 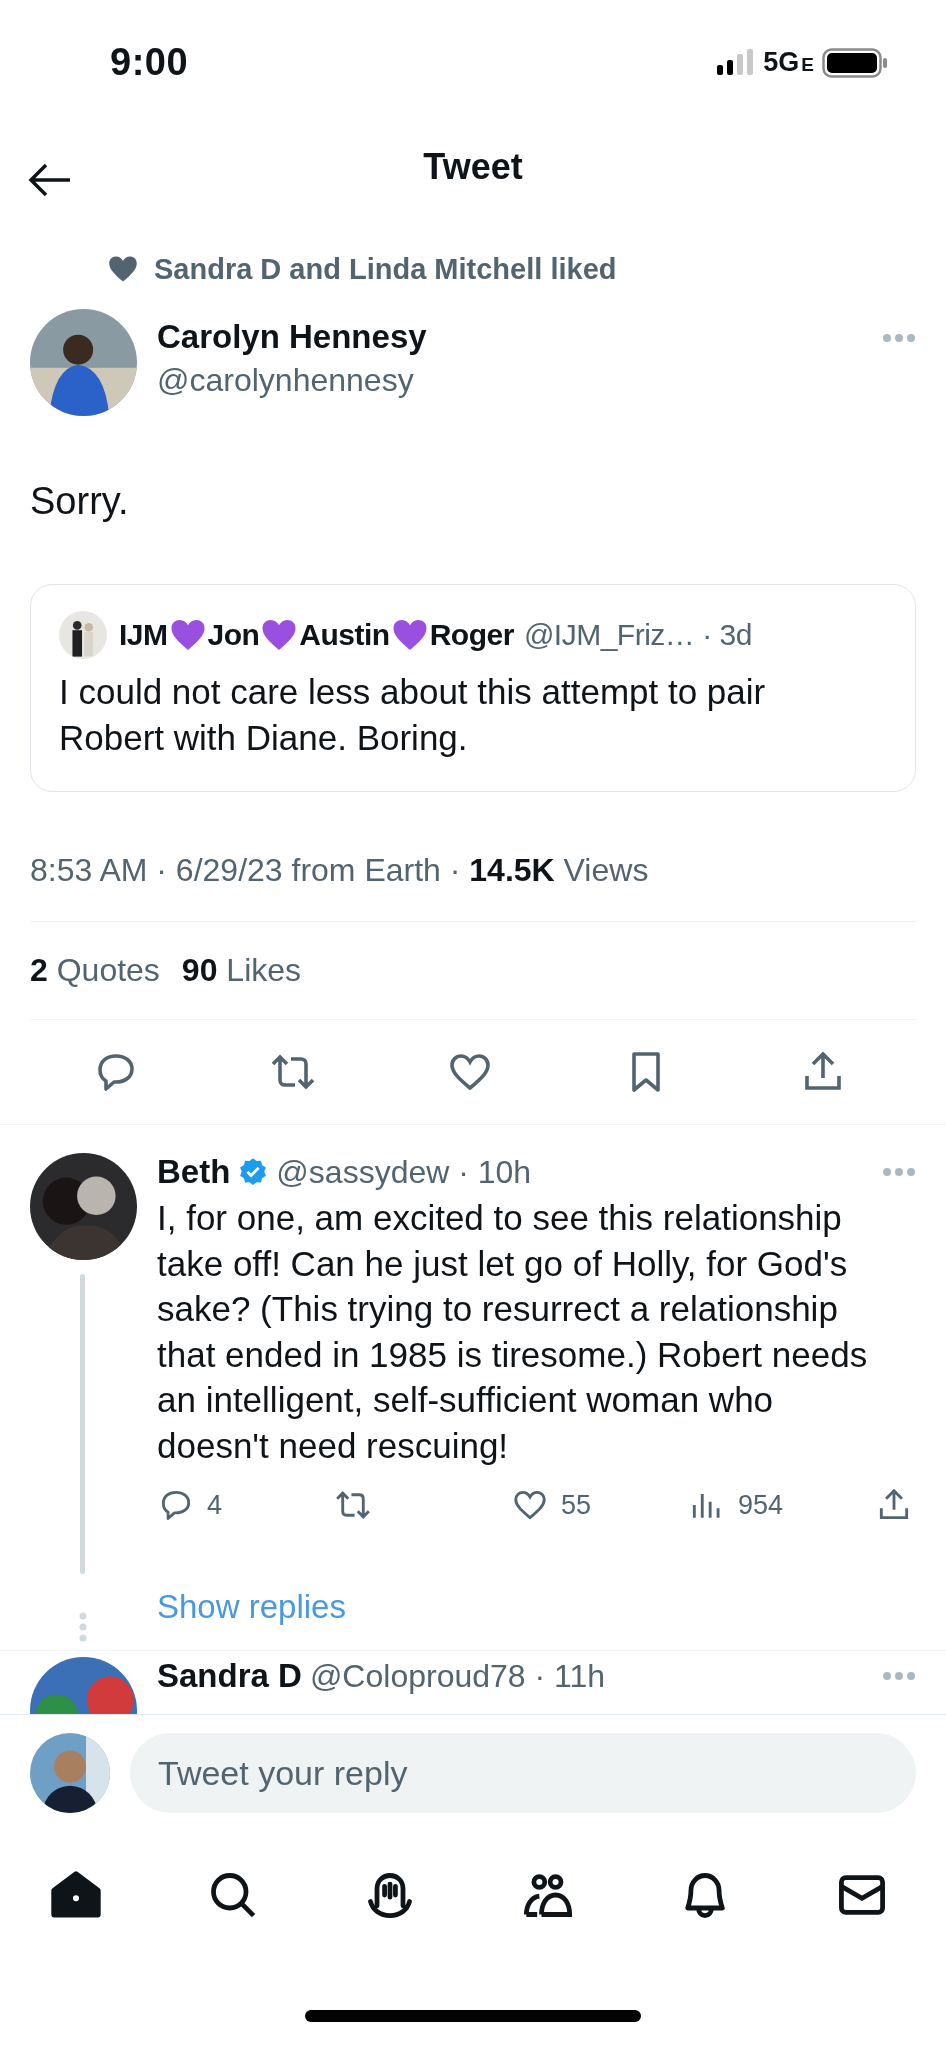 What do you see at coordinates (95, 970) in the screenshot?
I see `stat-link: 2 Quotes` at bounding box center [95, 970].